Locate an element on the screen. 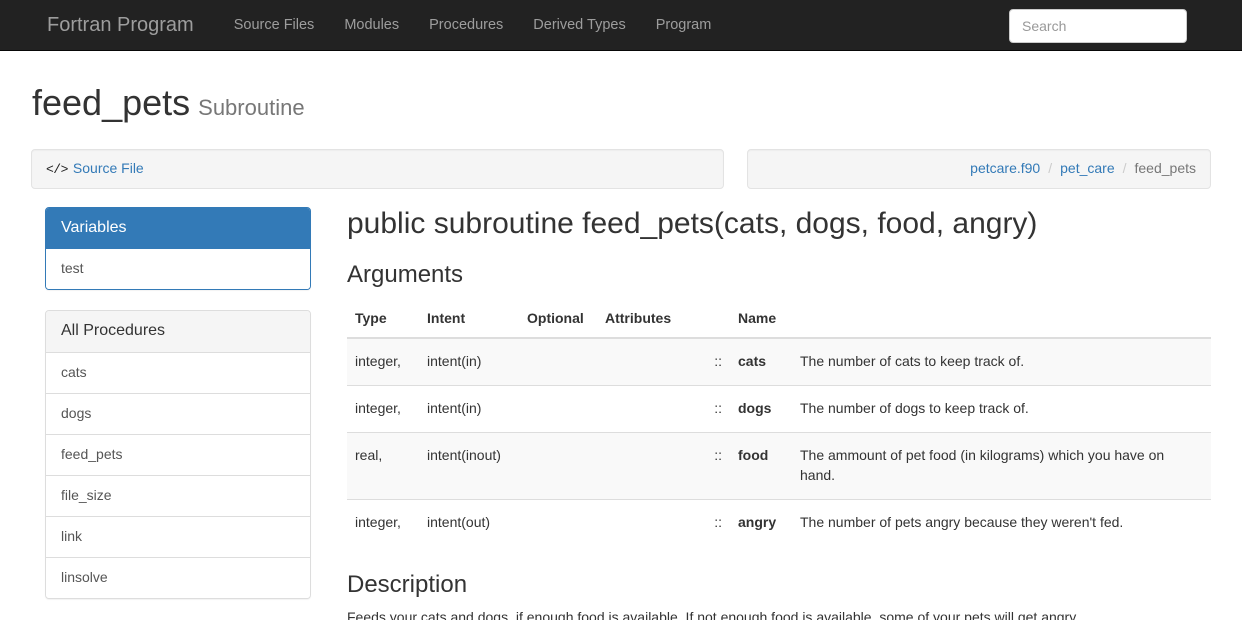  breadcrumb: petcare.f90 / pet_care / feed_pets is located at coordinates (979, 169).